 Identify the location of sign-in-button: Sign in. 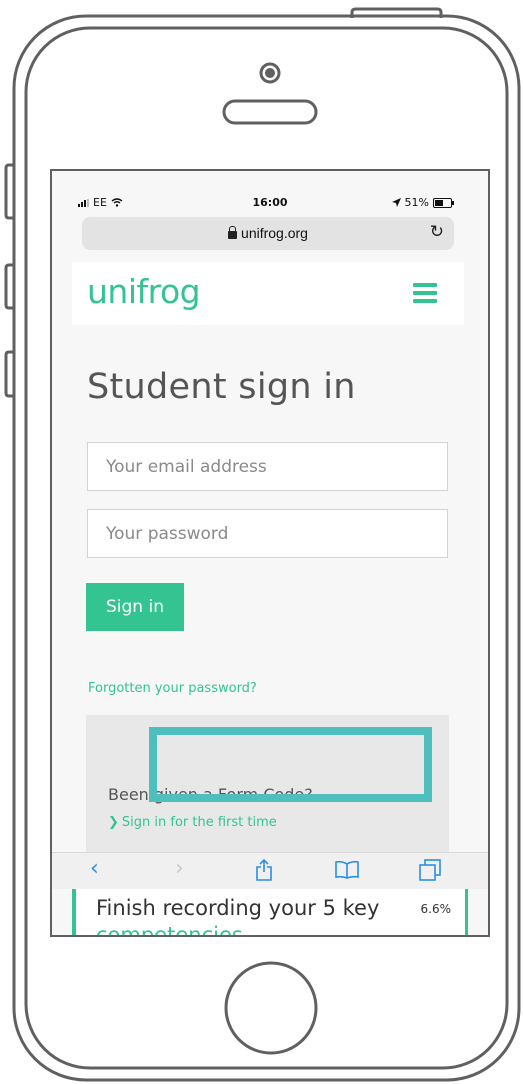
(135, 607).